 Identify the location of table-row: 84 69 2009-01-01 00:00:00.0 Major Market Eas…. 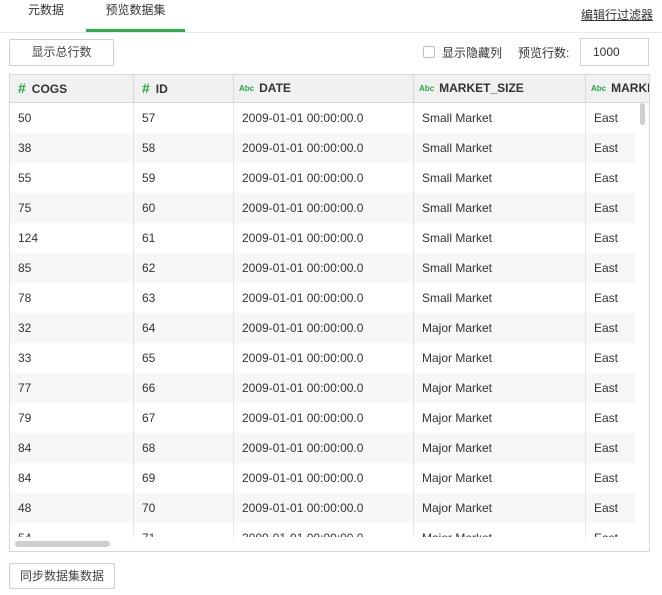
(322, 478).